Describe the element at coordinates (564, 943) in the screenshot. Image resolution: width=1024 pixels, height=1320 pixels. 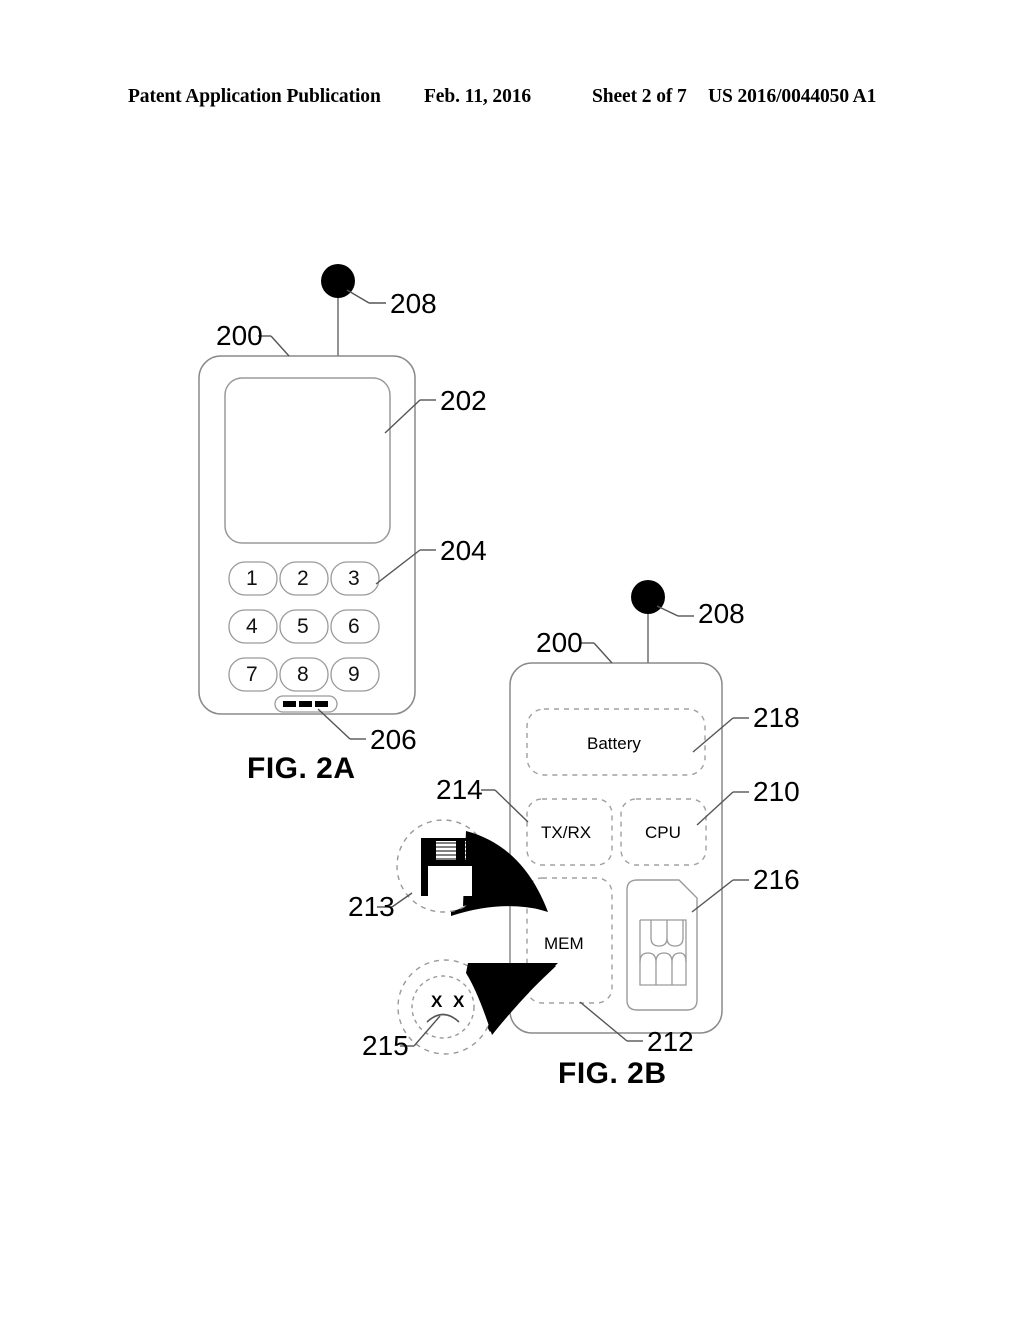
I see `memory-block-label: MEM` at that location.